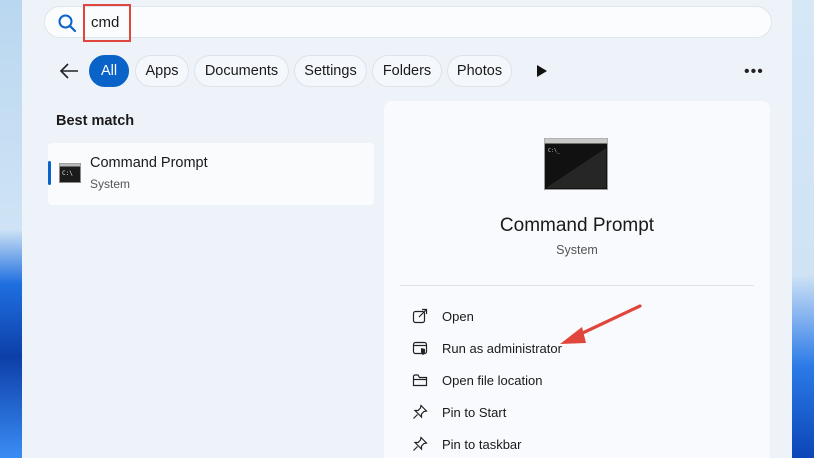 This screenshot has height=458, width=814. Describe the element at coordinates (49, 173) in the screenshot. I see `selection-indicator` at that location.